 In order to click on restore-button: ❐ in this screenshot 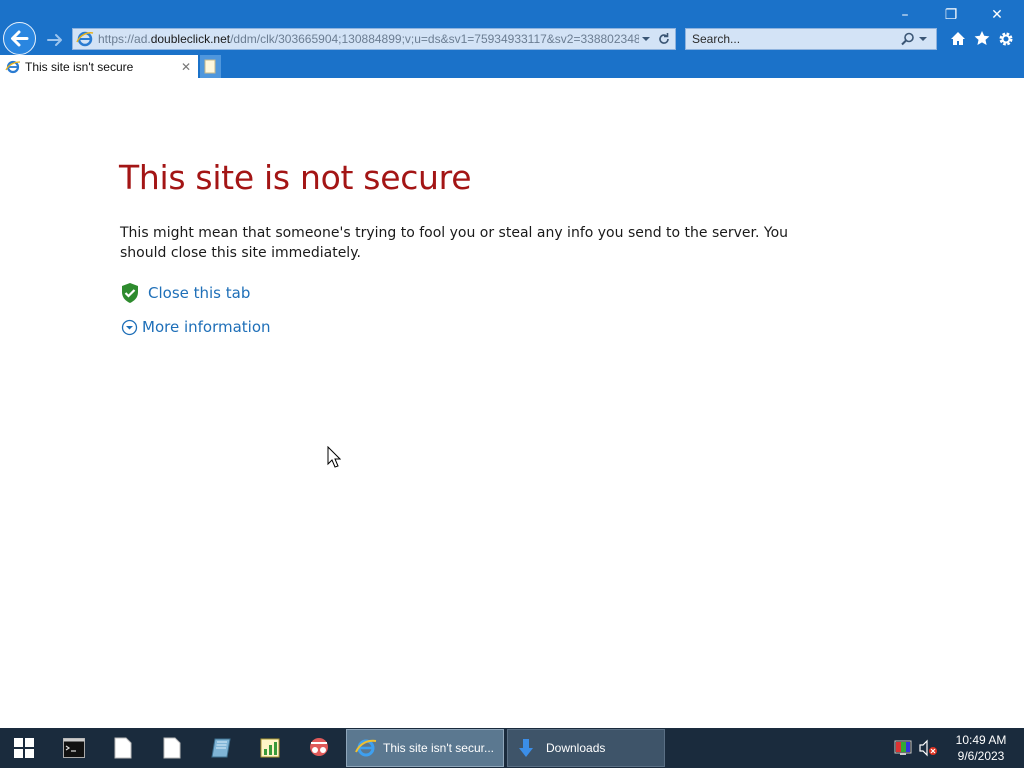, I will do `click(951, 15)`.